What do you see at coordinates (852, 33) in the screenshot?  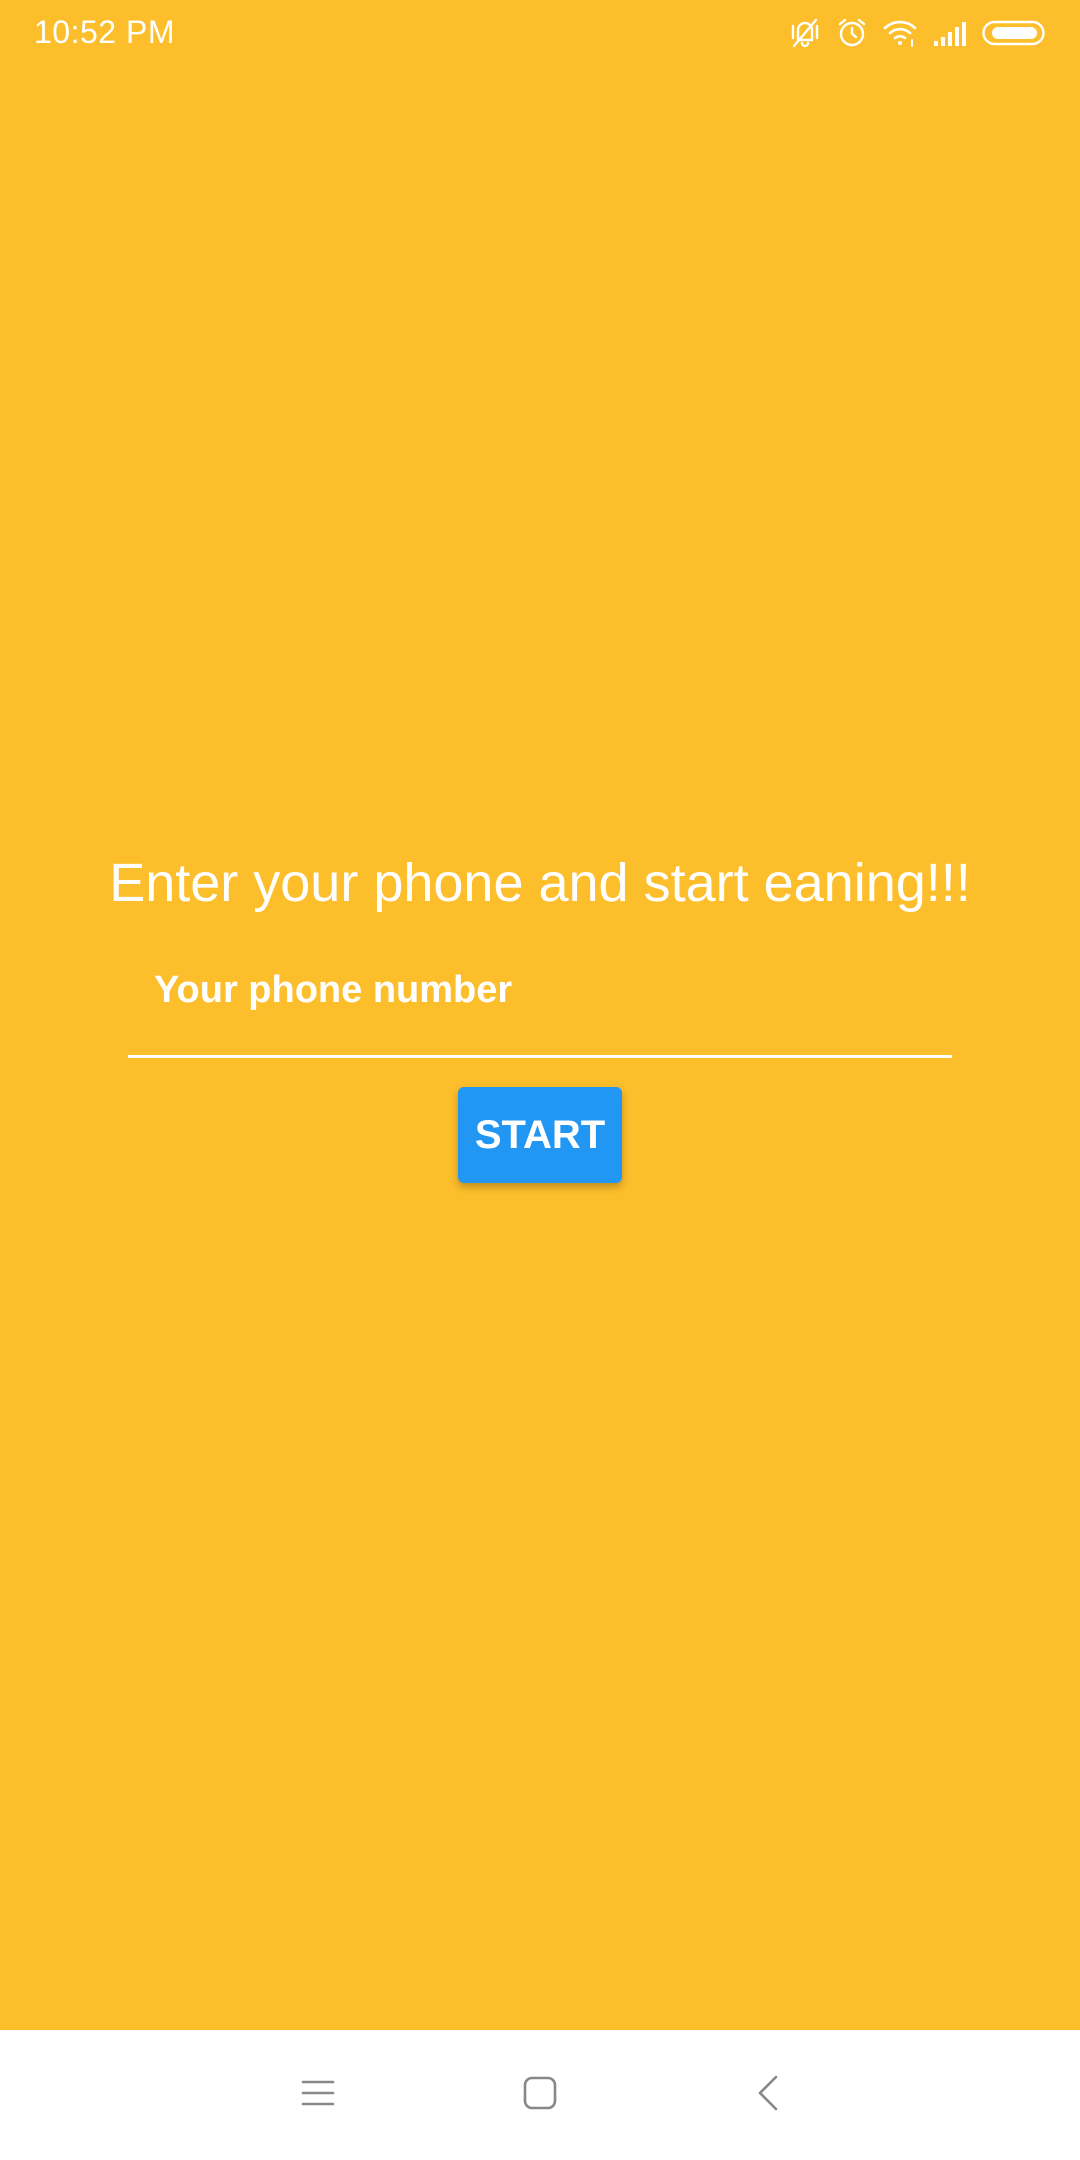 I see `alarm-icon` at bounding box center [852, 33].